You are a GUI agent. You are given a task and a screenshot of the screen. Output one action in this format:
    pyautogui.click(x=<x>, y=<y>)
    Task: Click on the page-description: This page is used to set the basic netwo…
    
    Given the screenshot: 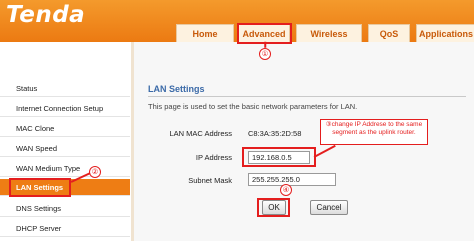 What is the action you would take?
    pyautogui.click(x=253, y=106)
    